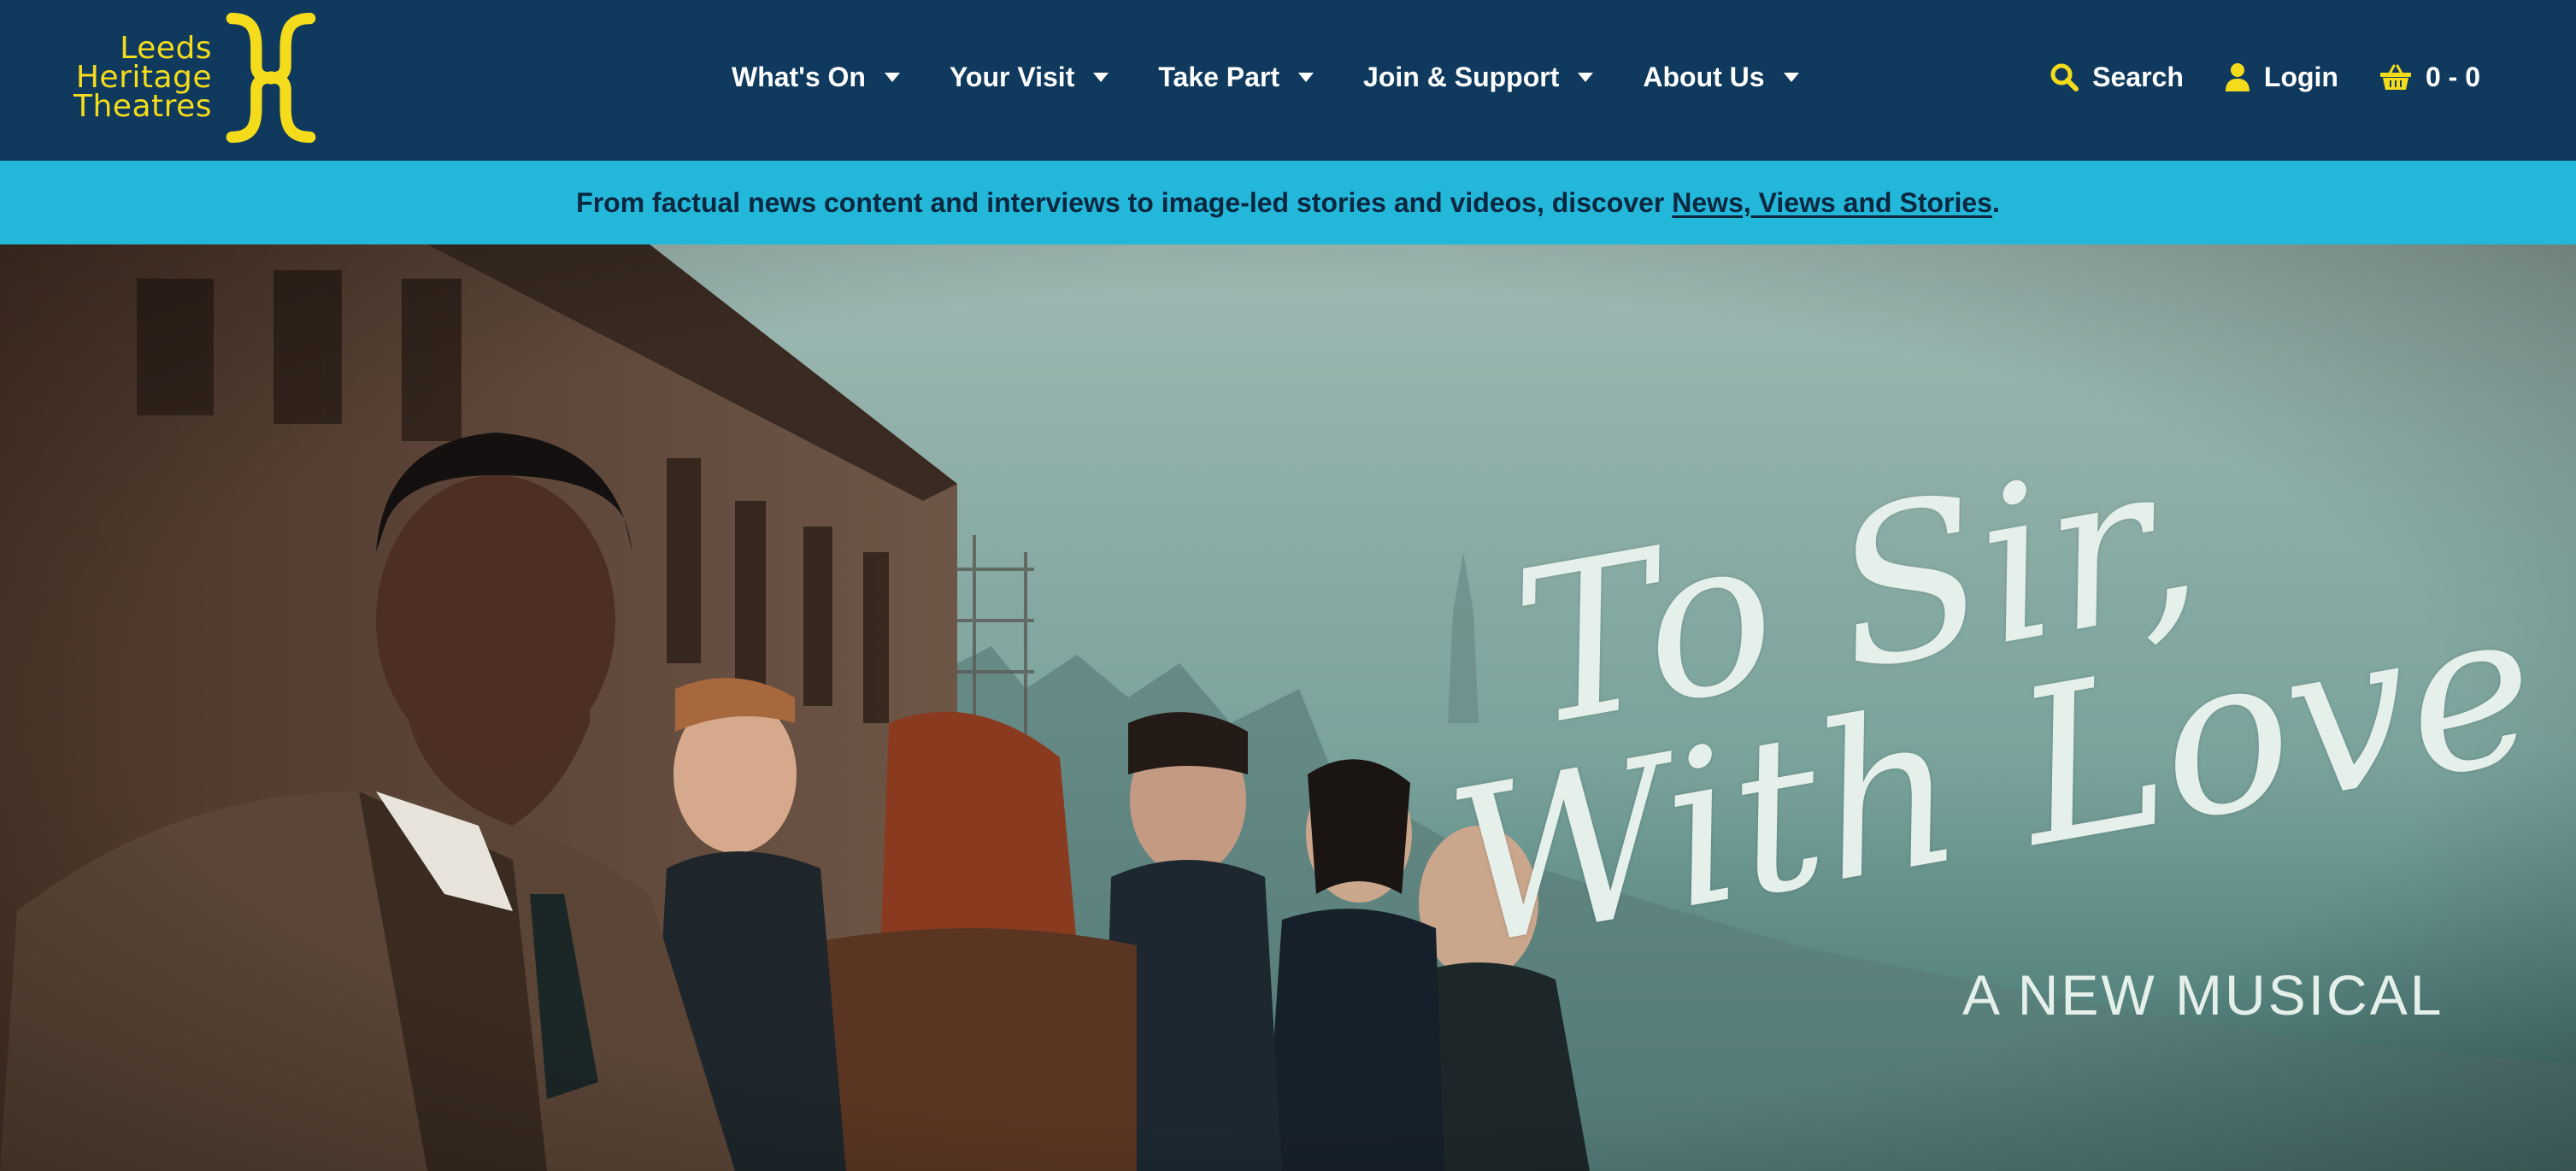 This screenshot has height=1171, width=2576. What do you see at coordinates (2452, 76) in the screenshot?
I see `basket-count: 0 - 0` at bounding box center [2452, 76].